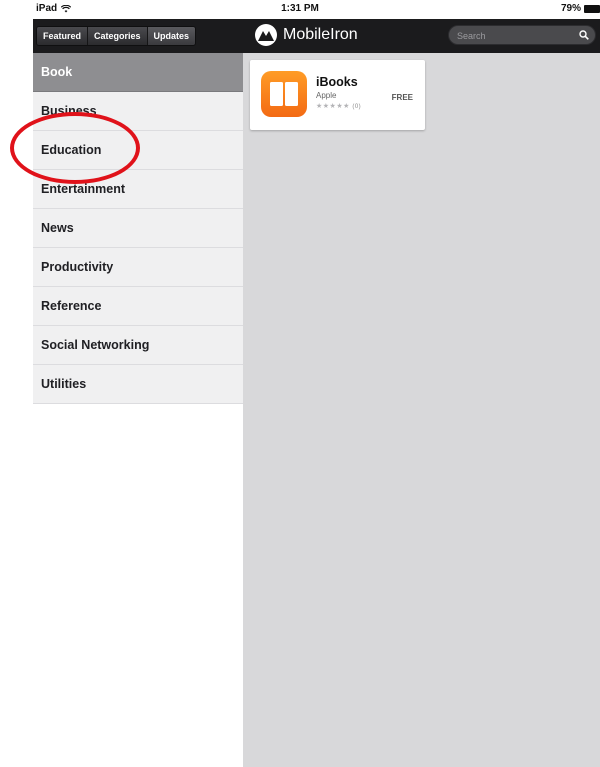  I want to click on status-bar: iPad 1:31 PM 79%, so click(300, 9).